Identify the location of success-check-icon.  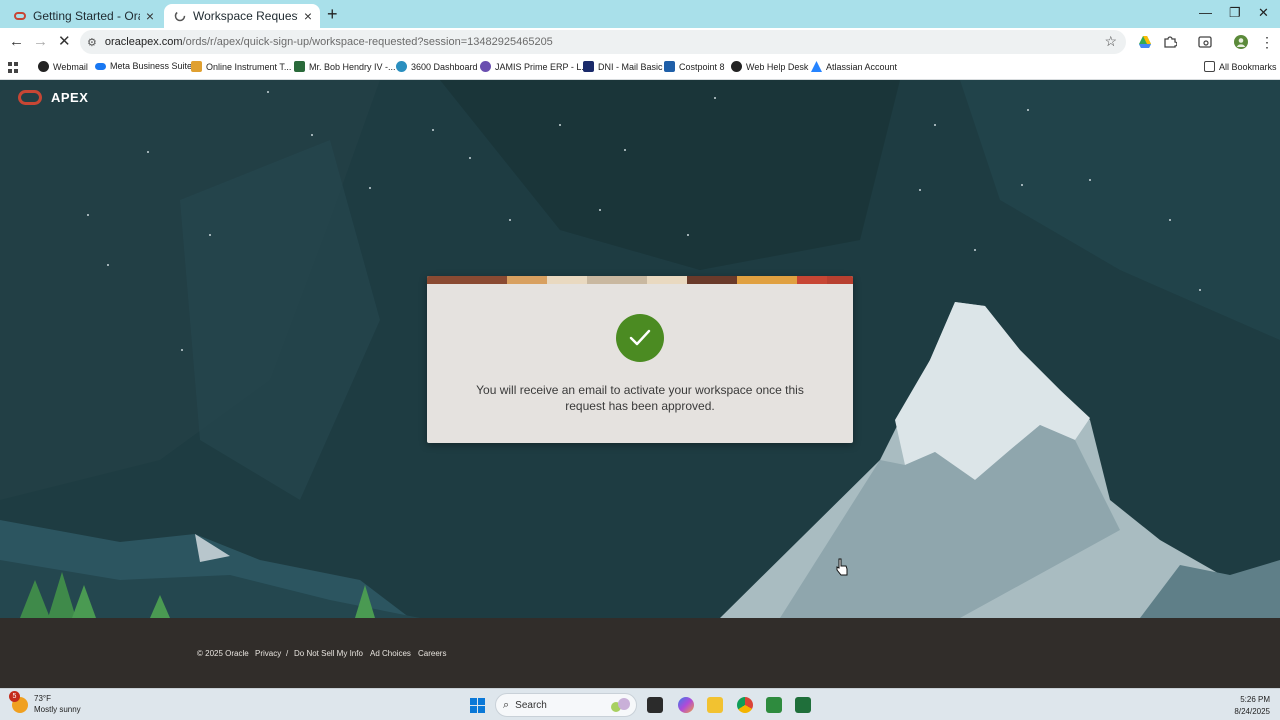
(640, 338).